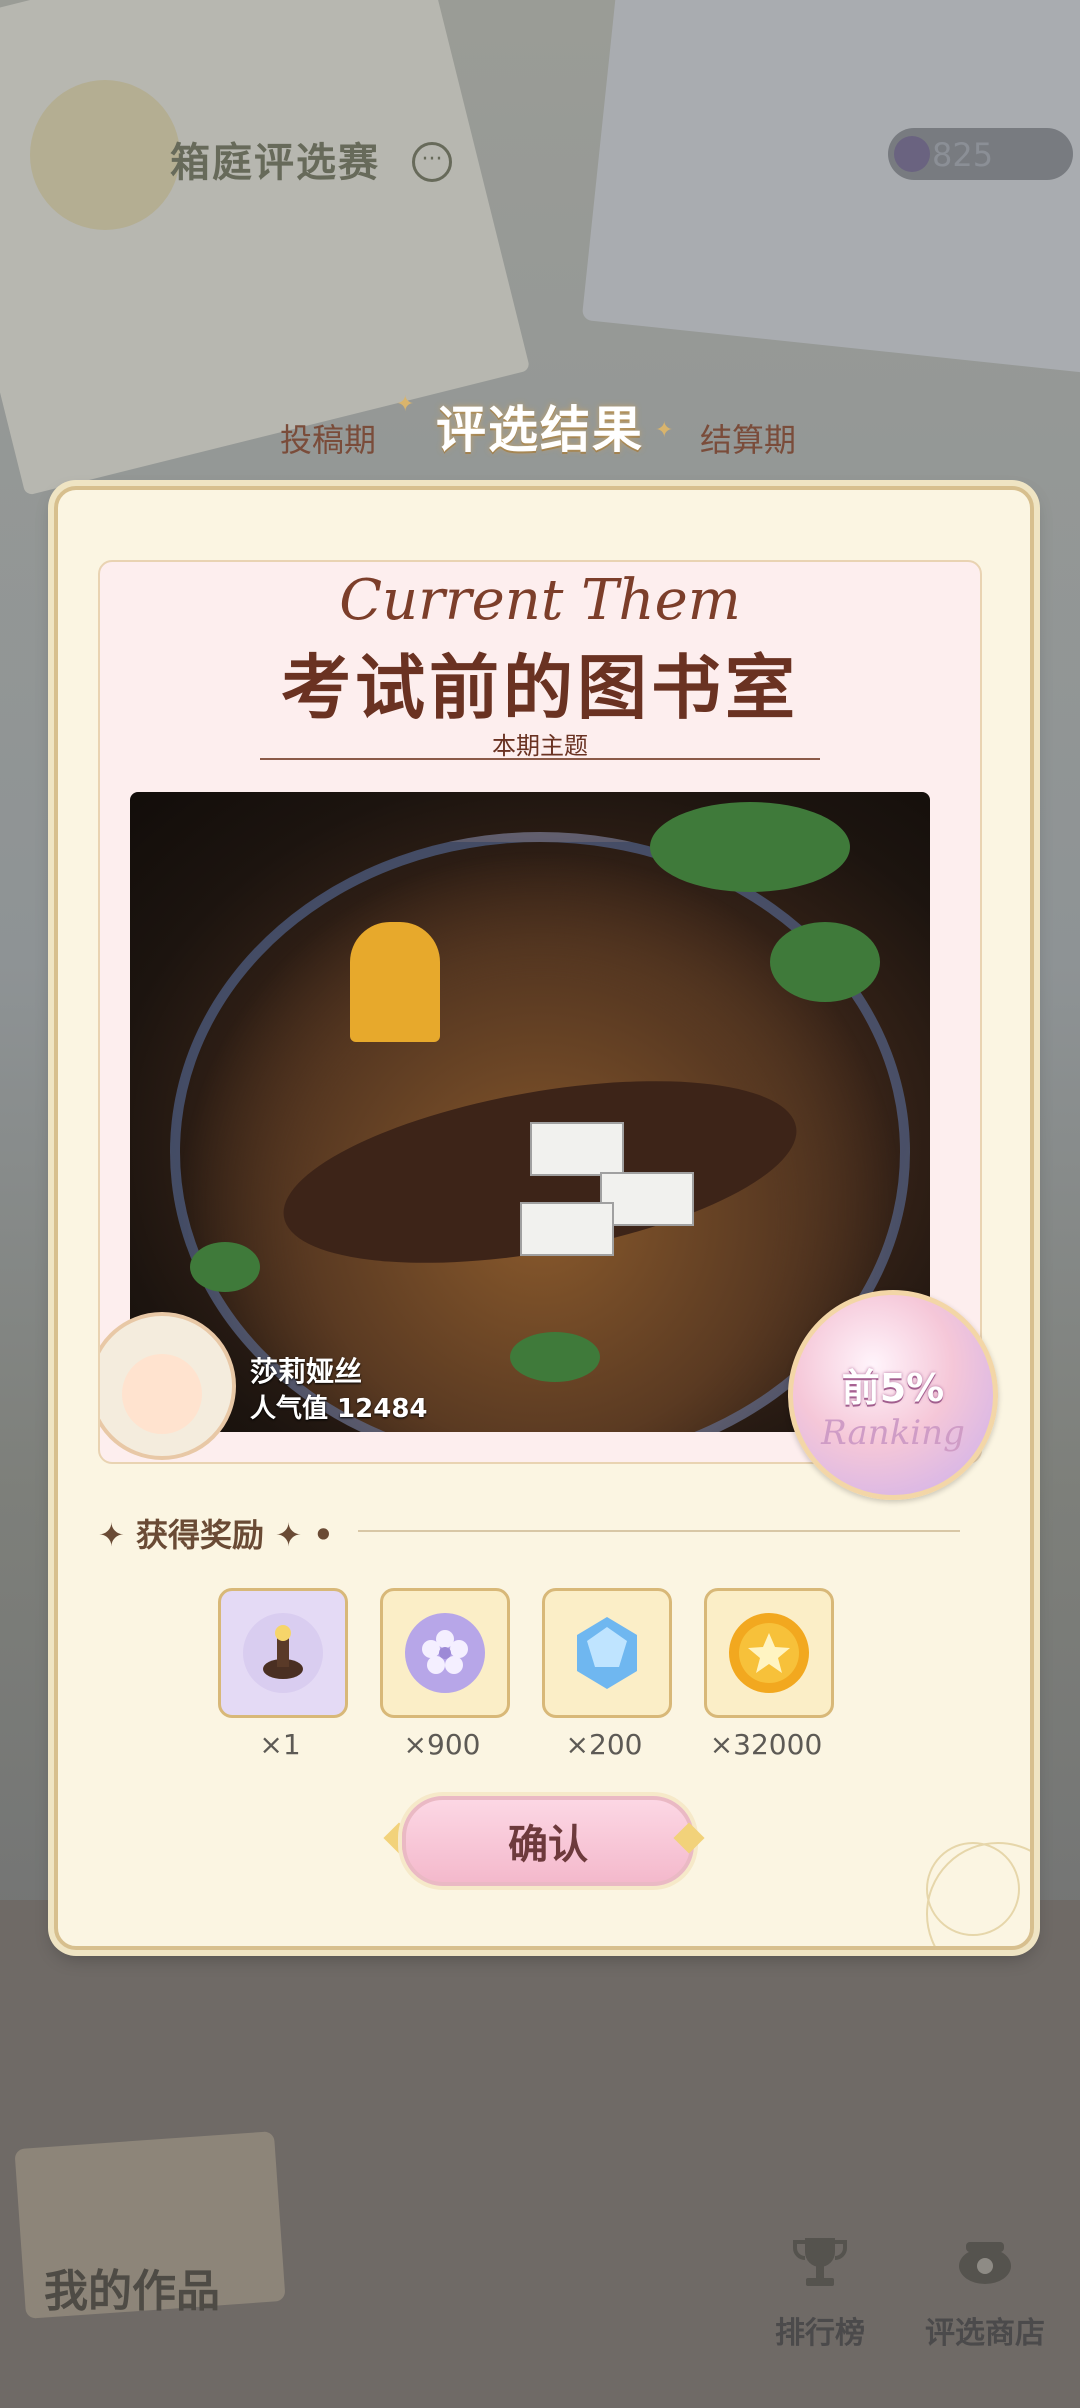 This screenshot has height=2408, width=1080. Describe the element at coordinates (830, 189) in the screenshot. I see `background-paper` at that location.